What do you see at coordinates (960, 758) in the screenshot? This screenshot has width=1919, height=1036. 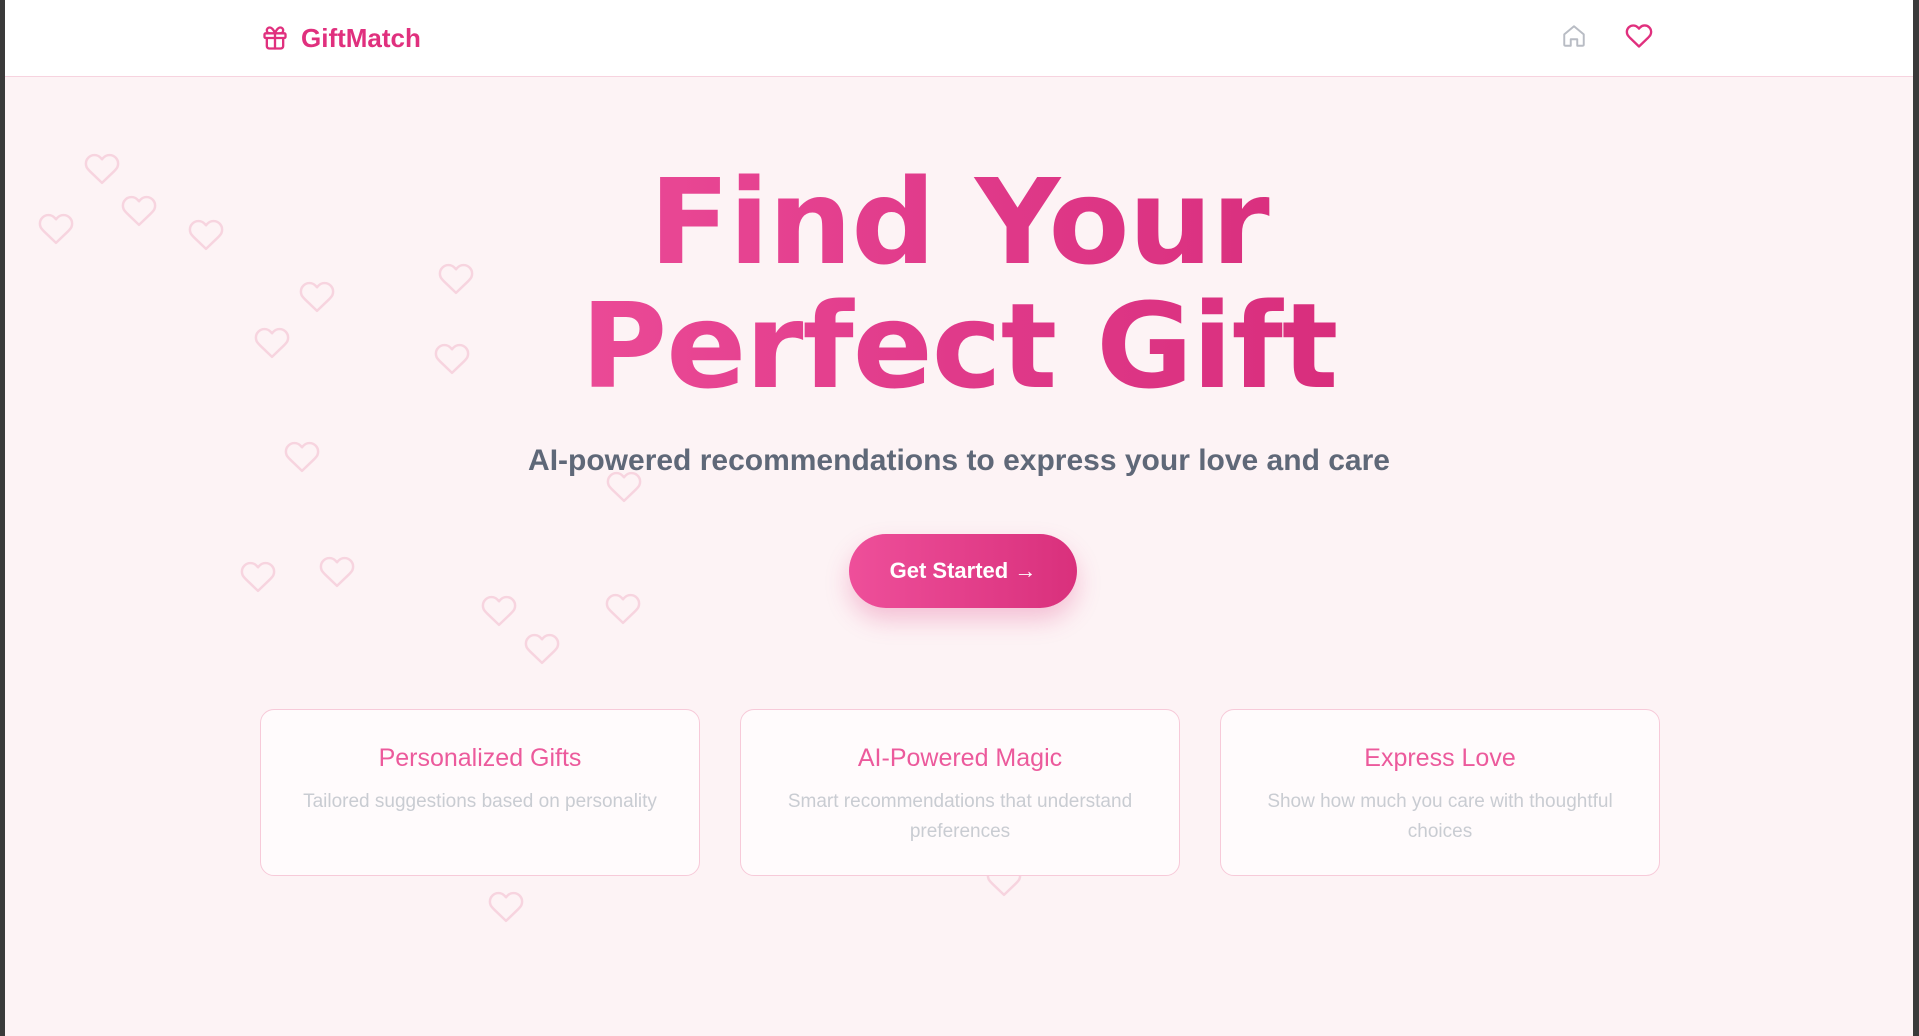 I see `feature-title: AI-Powered Magic` at bounding box center [960, 758].